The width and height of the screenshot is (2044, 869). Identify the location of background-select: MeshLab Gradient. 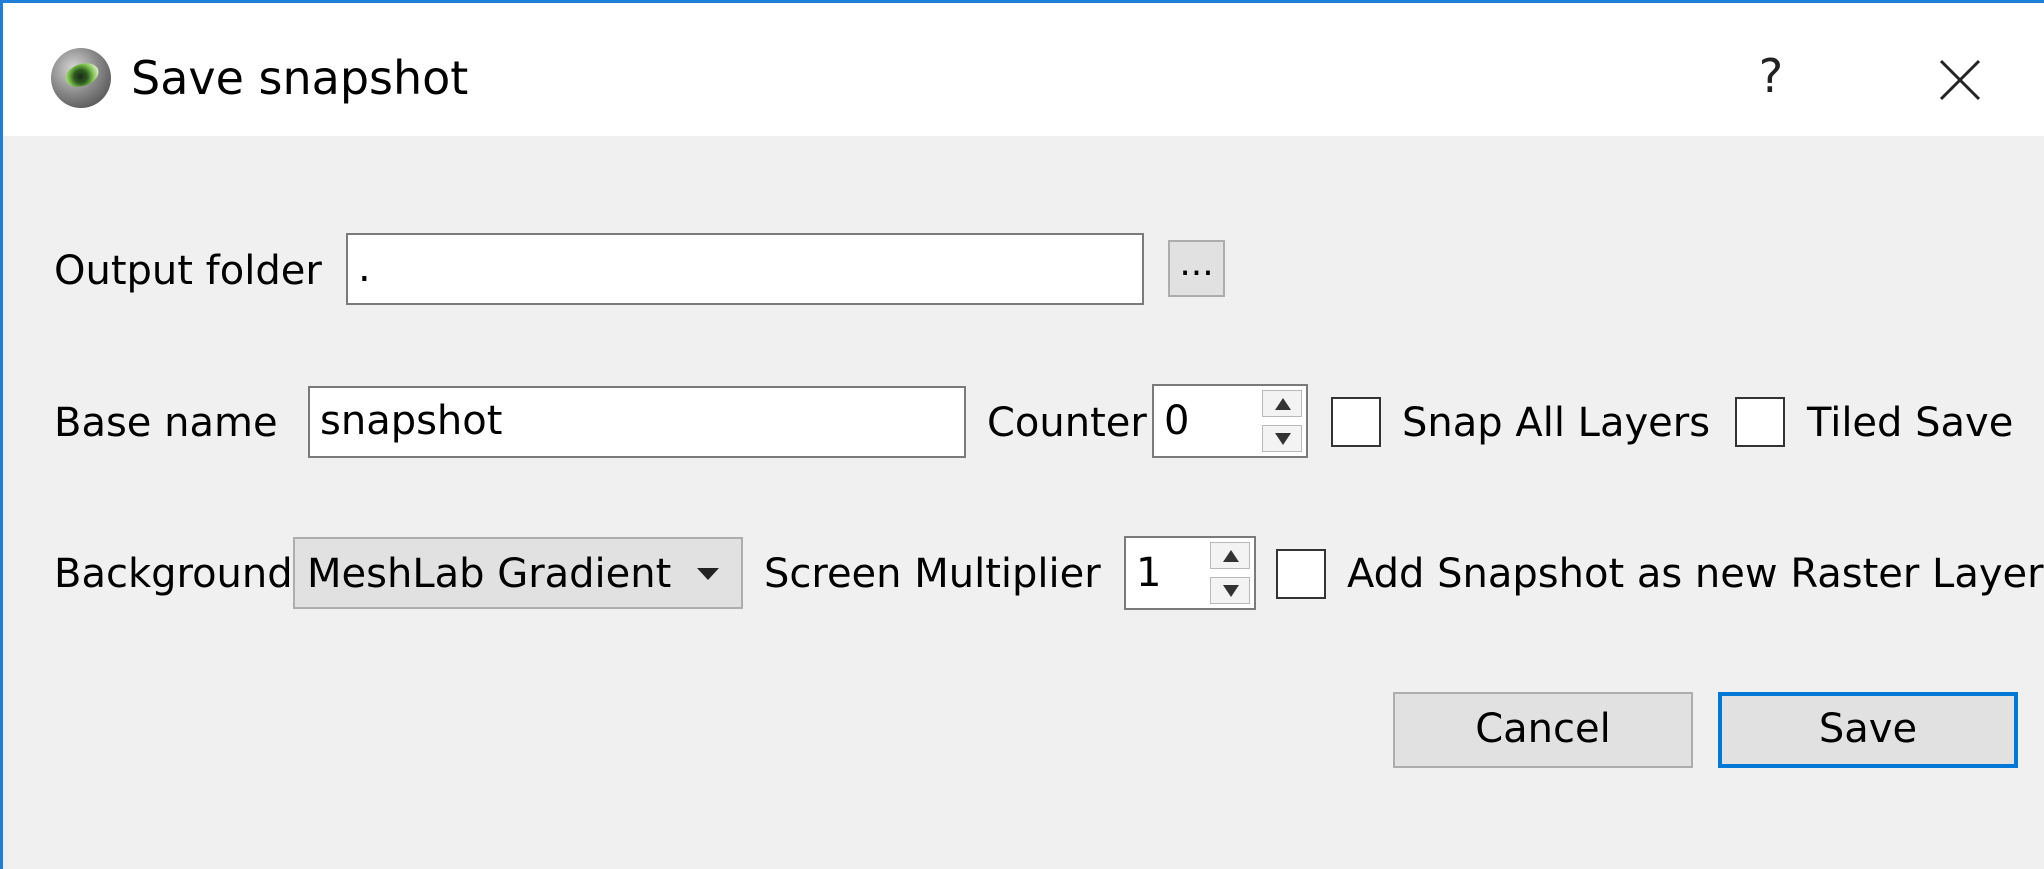
(518, 573).